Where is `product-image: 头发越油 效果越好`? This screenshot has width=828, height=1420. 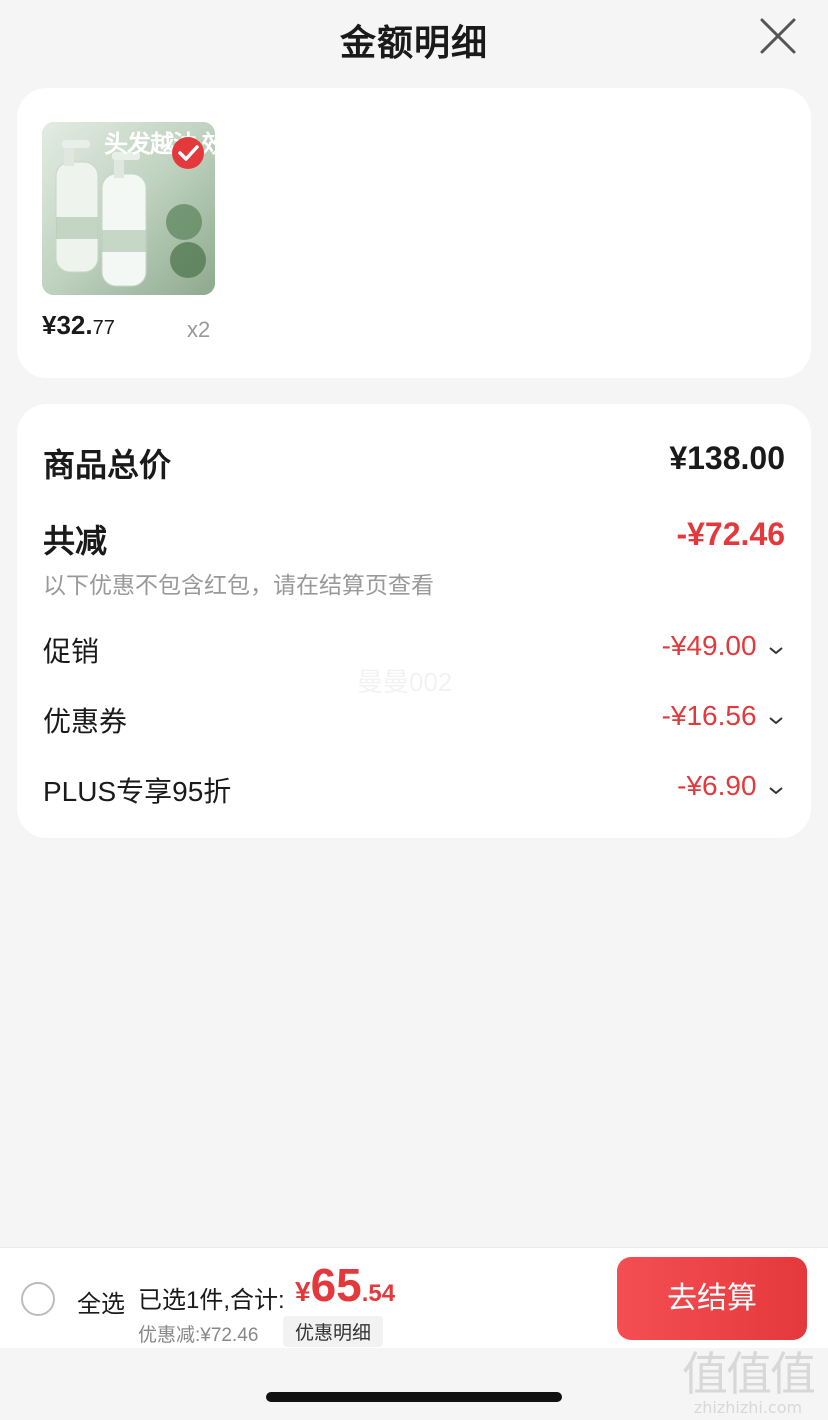
product-image: 头发越油 效果越好 is located at coordinates (128, 208).